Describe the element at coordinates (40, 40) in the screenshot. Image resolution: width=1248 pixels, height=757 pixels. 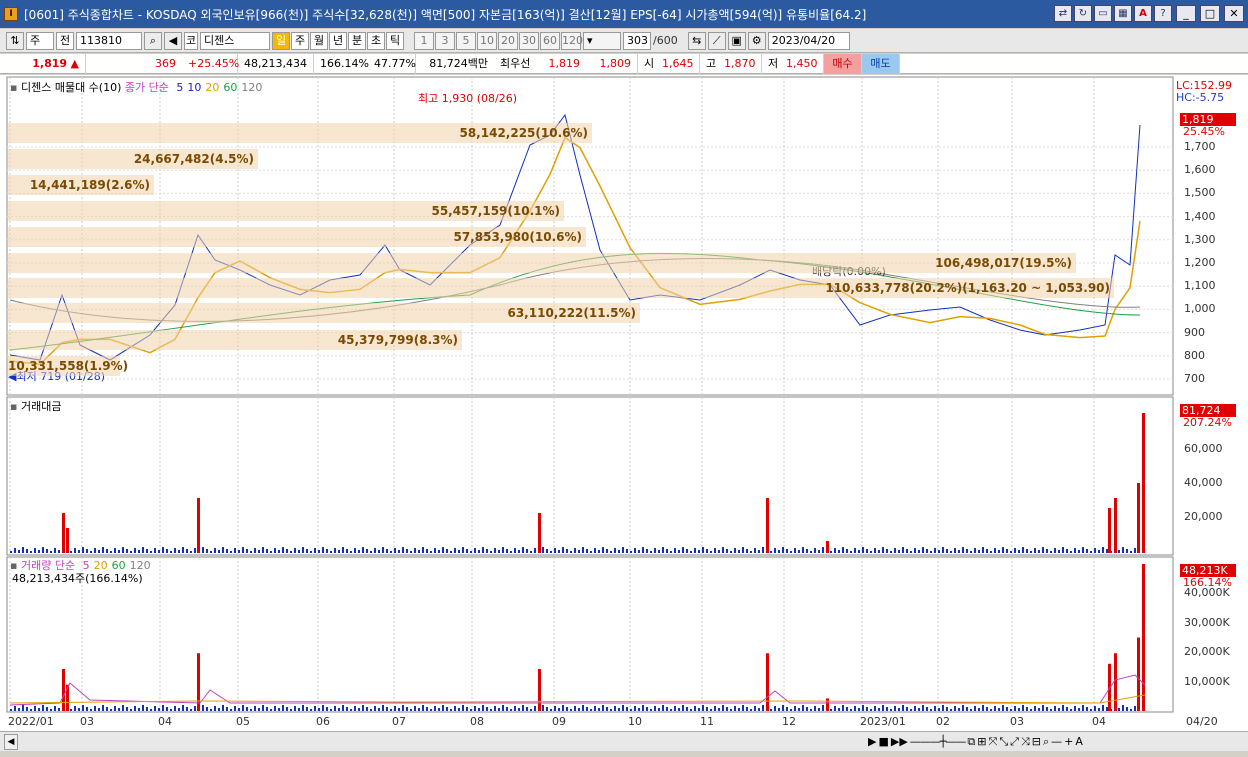
I see `mode-select: 주` at that location.